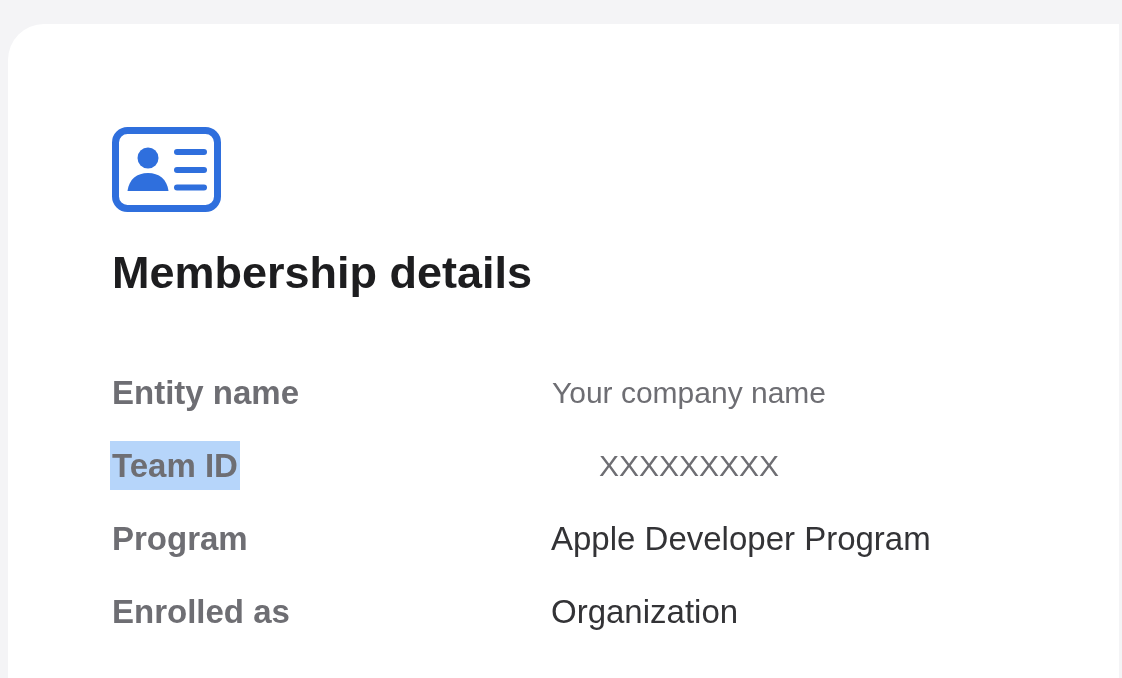 This screenshot has width=1122, height=678. What do you see at coordinates (180, 539) in the screenshot?
I see `detail-label: Program` at bounding box center [180, 539].